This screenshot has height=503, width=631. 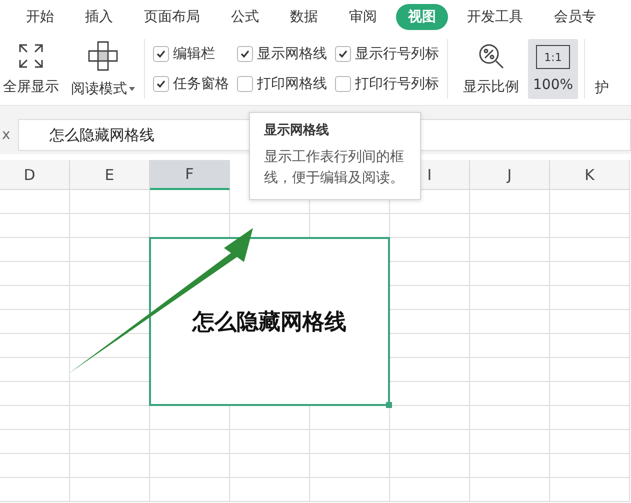 I want to click on tooltip-title: 显示网格线, so click(x=297, y=130).